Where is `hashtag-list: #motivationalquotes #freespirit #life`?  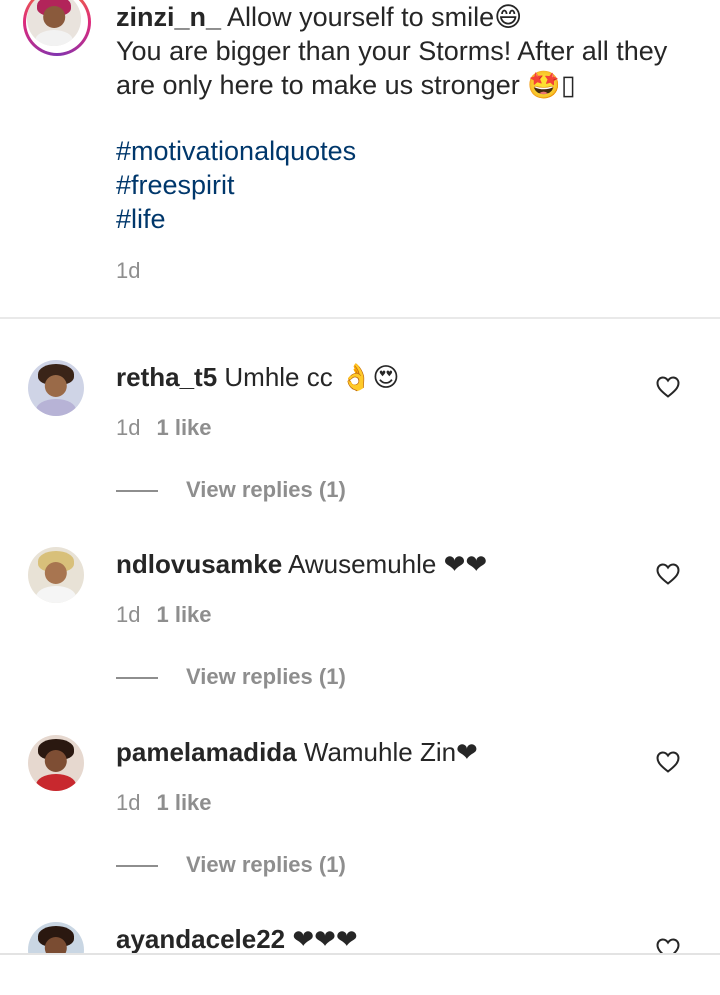 hashtag-list: #motivationalquotes #freespirit #life is located at coordinates (236, 185).